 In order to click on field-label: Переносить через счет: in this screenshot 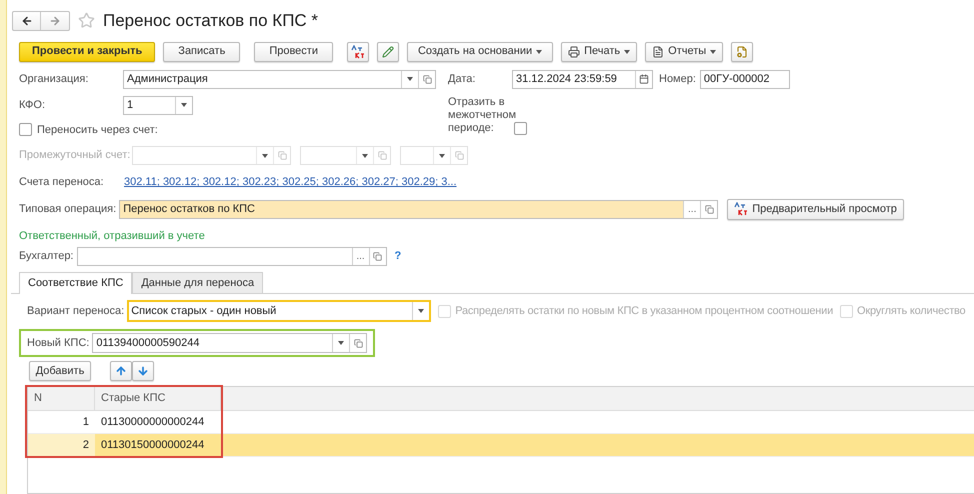, I will do `click(97, 130)`.